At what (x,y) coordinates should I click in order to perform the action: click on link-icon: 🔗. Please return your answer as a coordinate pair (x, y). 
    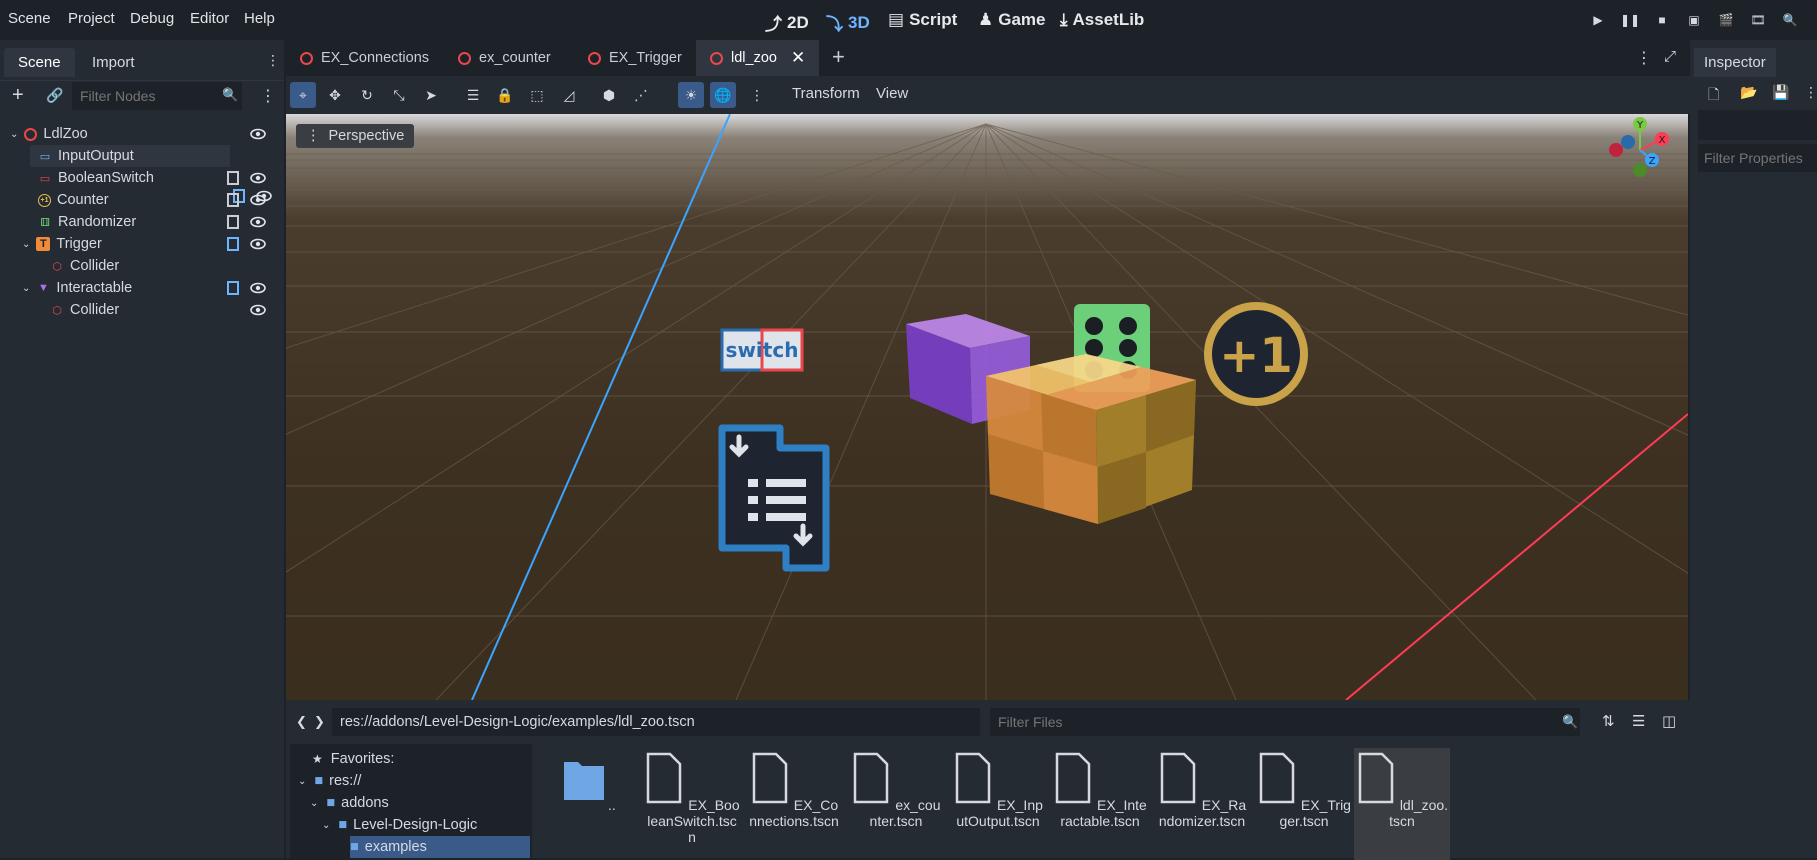
    Looking at the image, I should click on (54, 95).